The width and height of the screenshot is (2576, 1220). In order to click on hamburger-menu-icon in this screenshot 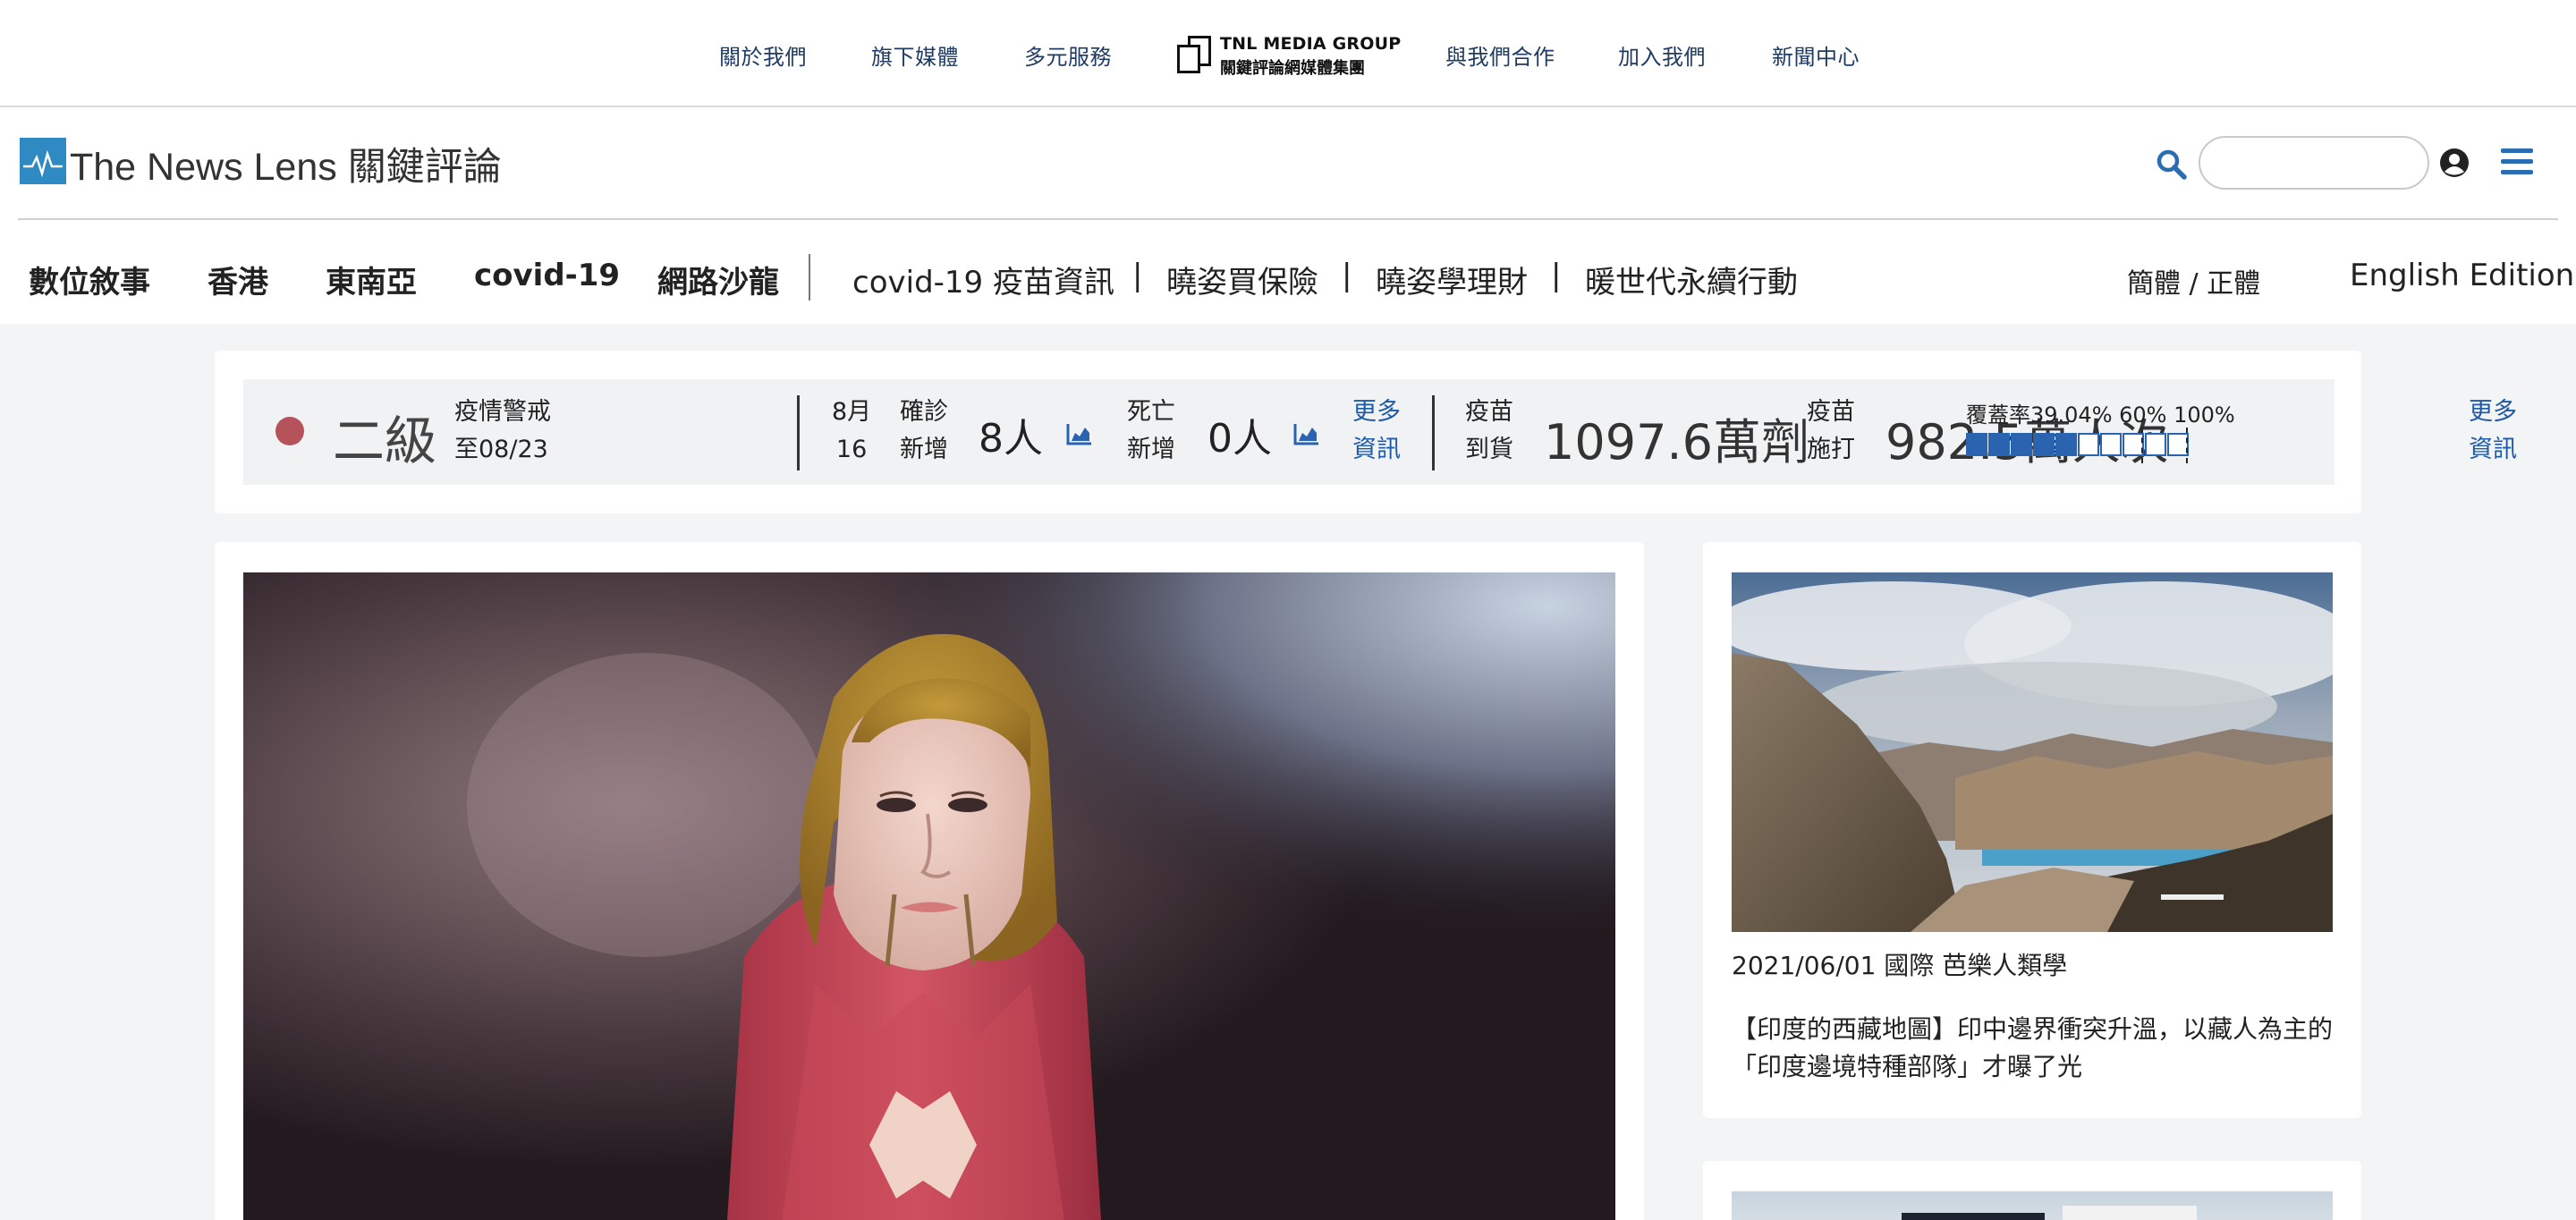, I will do `click(2517, 163)`.